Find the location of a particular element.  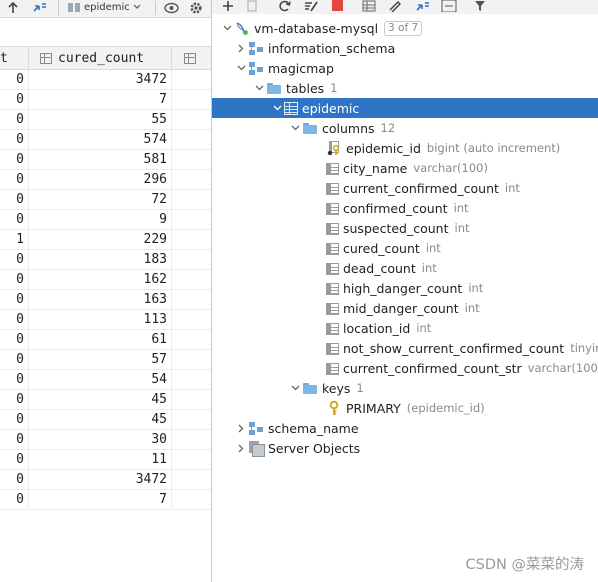

tree-node-column: mid_danger_count int is located at coordinates (405, 308).